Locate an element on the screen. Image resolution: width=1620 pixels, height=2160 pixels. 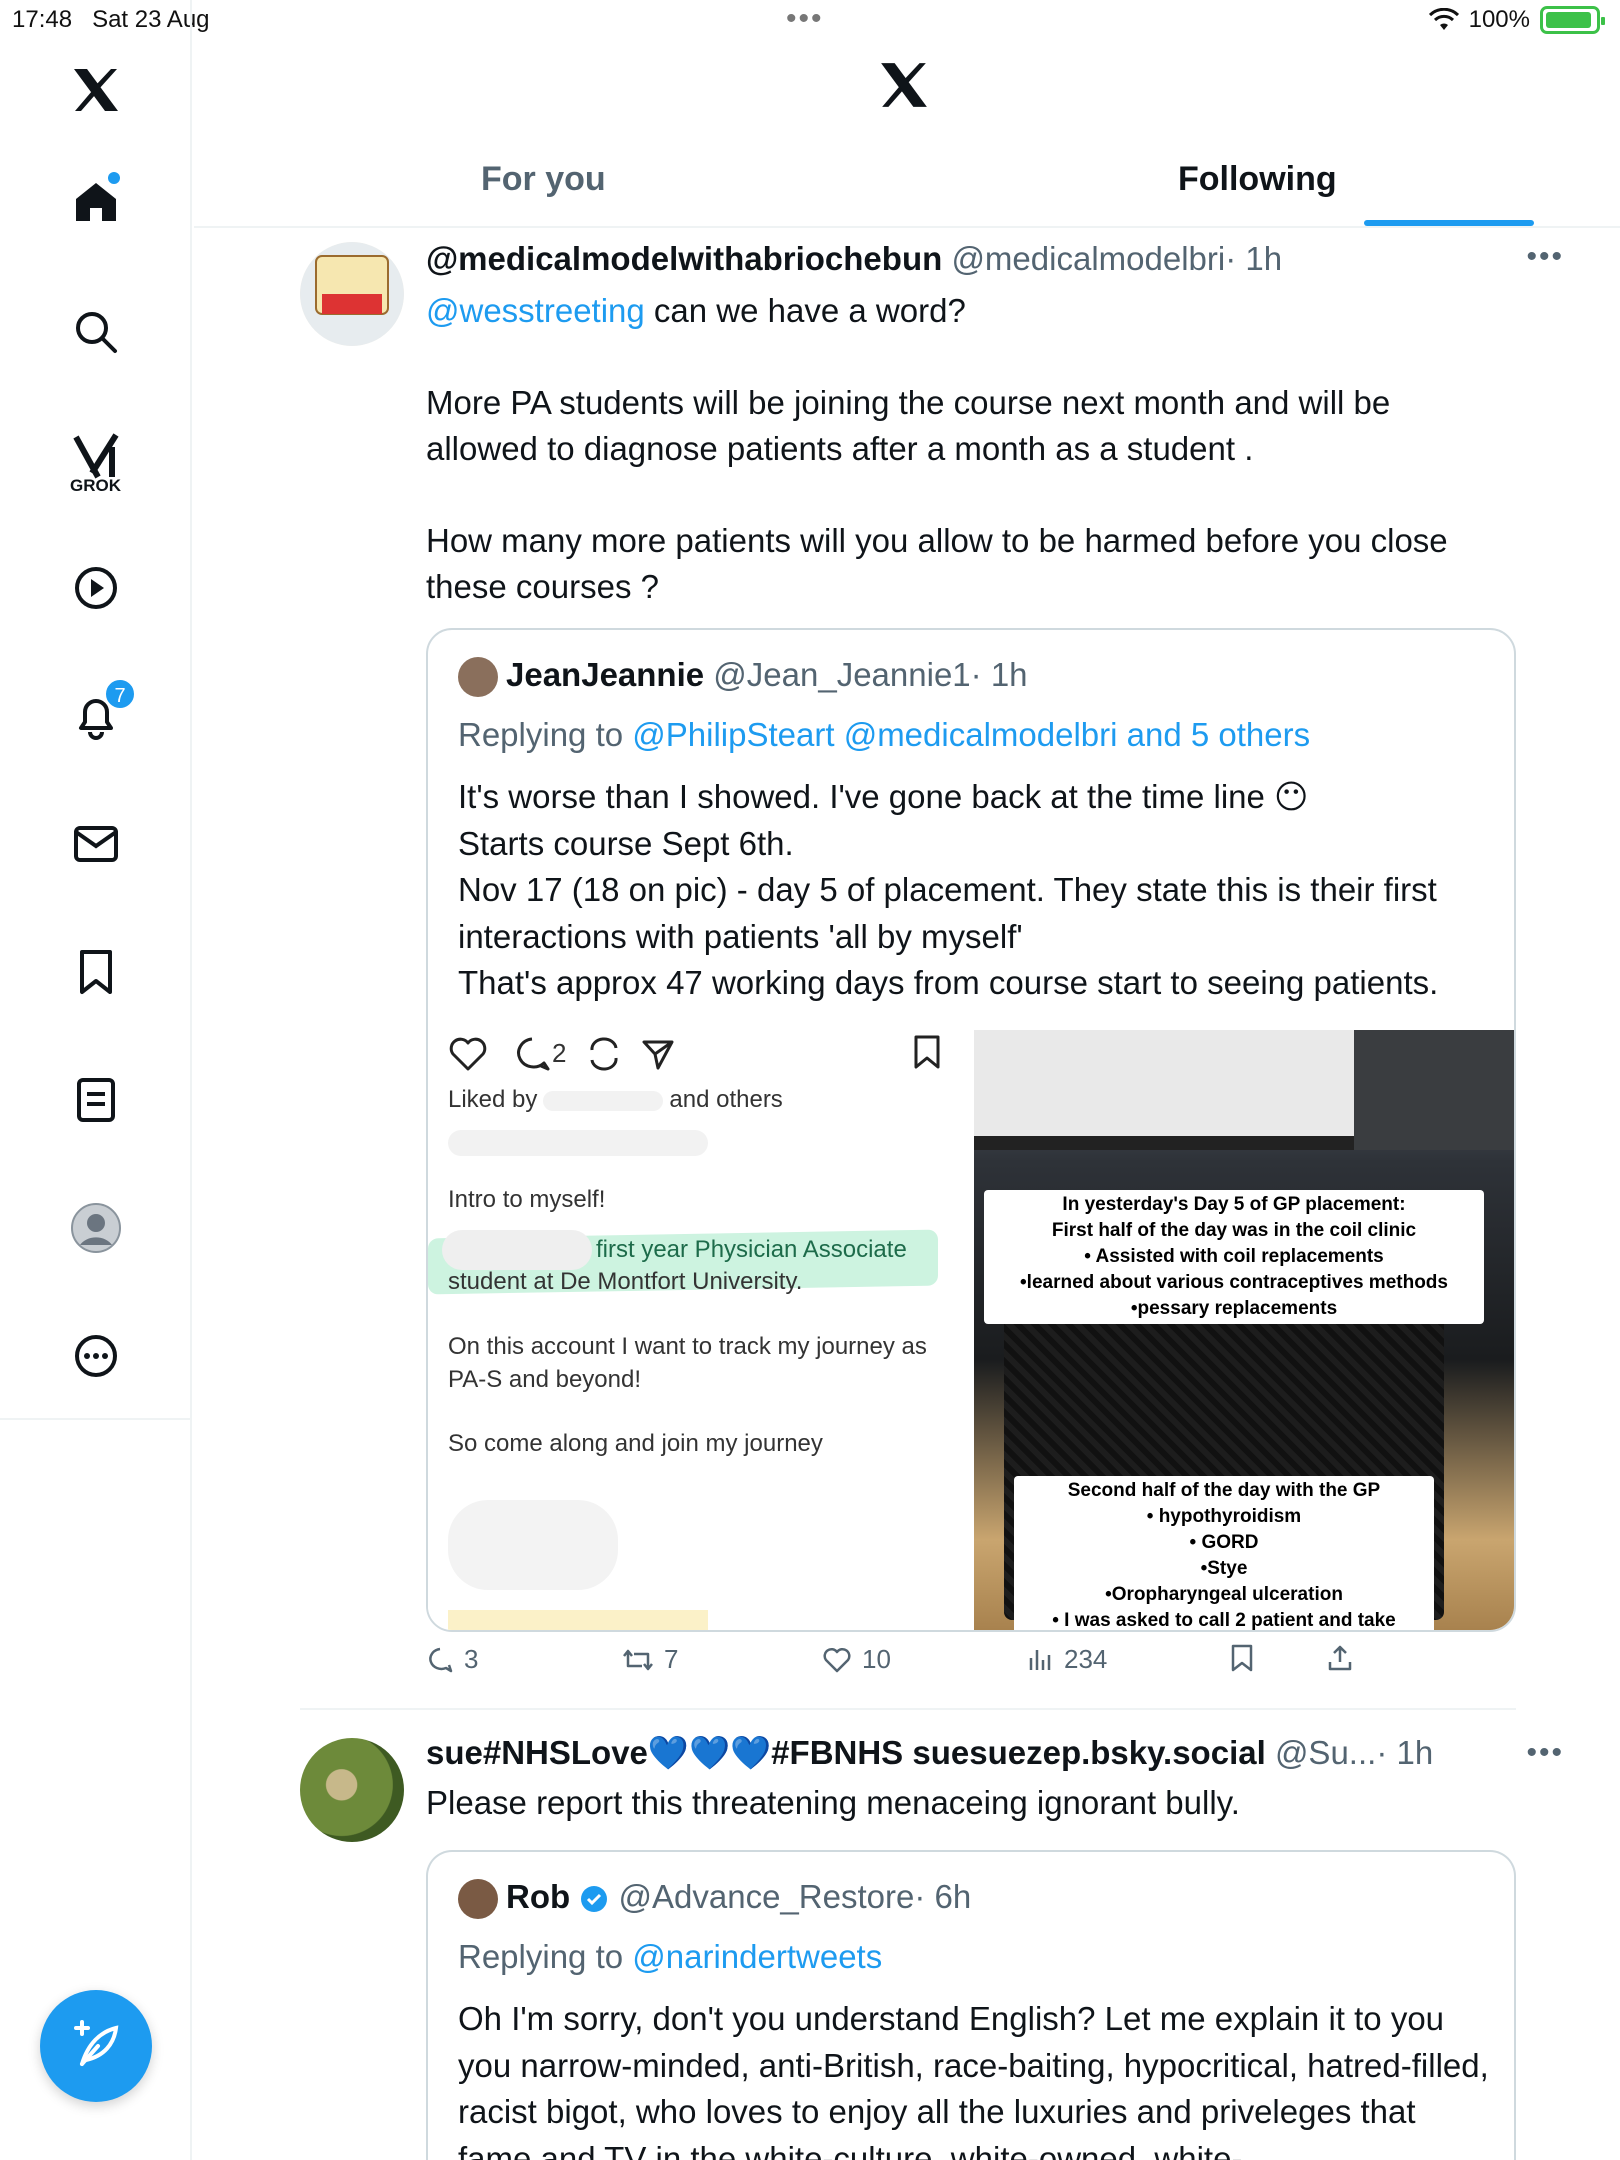
like-count: 10 is located at coordinates (876, 1659).